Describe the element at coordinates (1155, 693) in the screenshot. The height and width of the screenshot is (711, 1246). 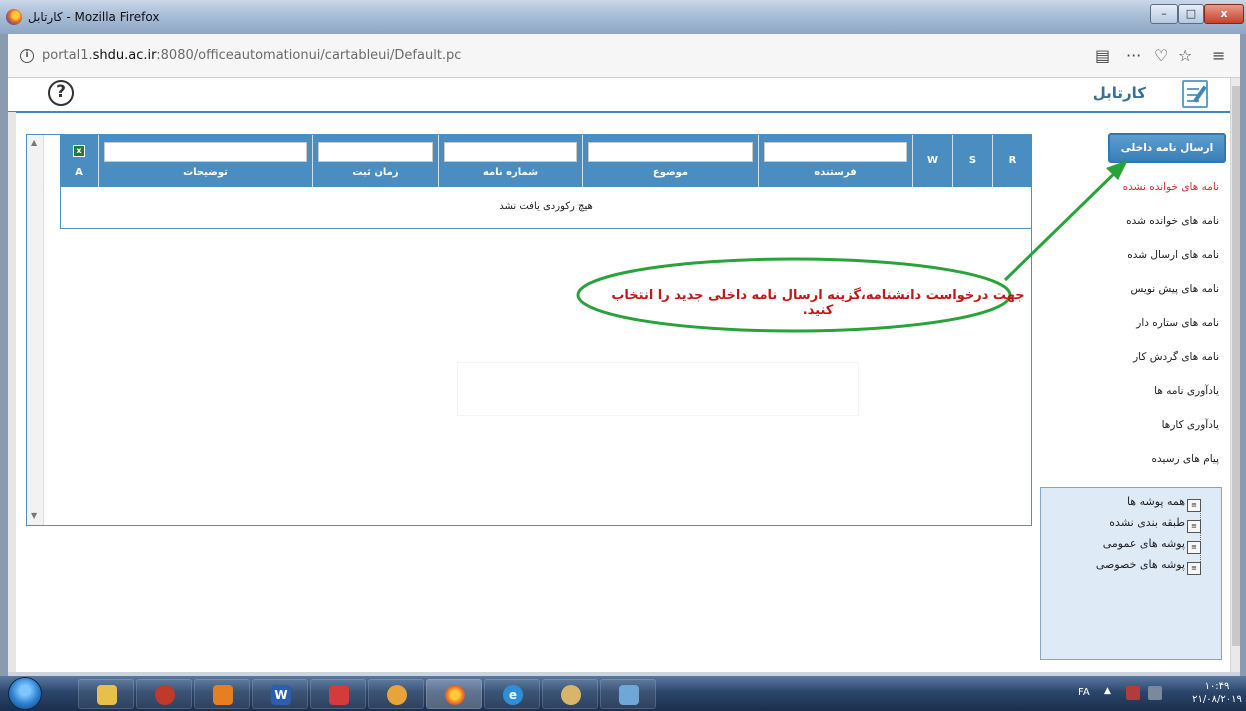
I see `volume-icon` at that location.